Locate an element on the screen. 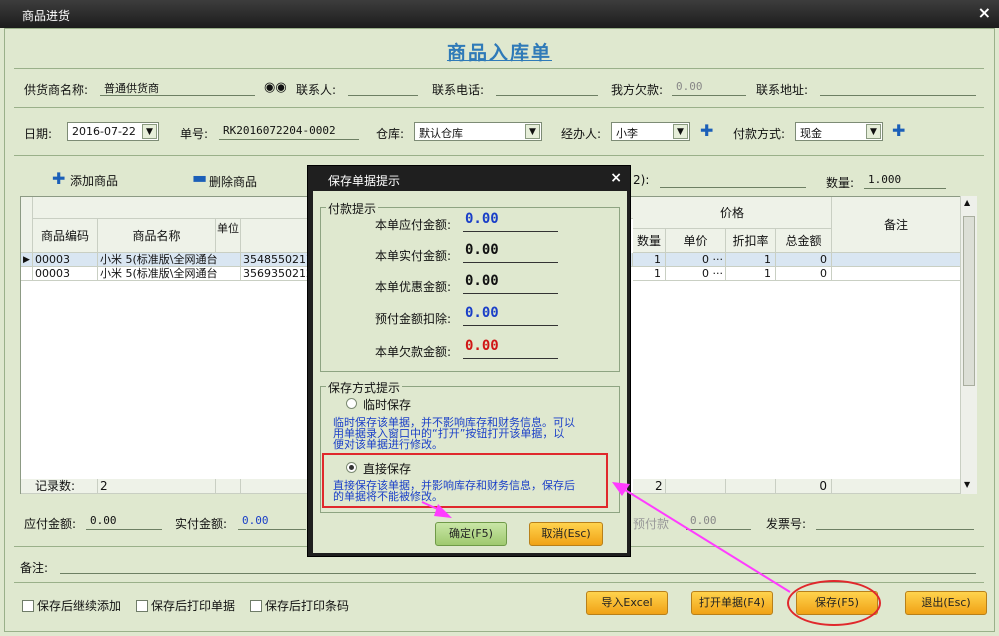  annotation-arrows is located at coordinates (606, 537).